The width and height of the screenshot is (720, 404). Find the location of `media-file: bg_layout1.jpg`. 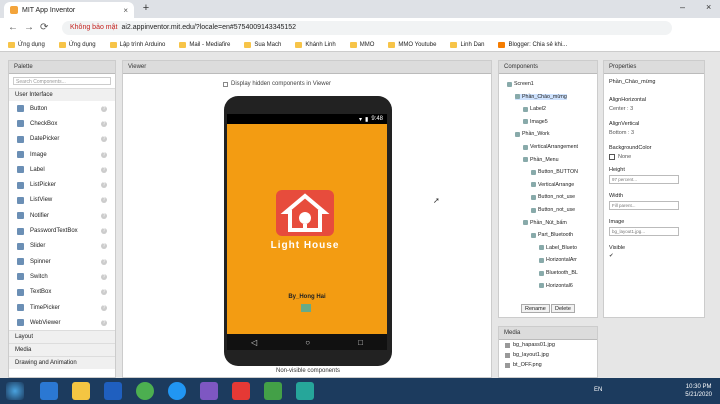

media-file: bg_layout1.jpg is located at coordinates (548, 355).